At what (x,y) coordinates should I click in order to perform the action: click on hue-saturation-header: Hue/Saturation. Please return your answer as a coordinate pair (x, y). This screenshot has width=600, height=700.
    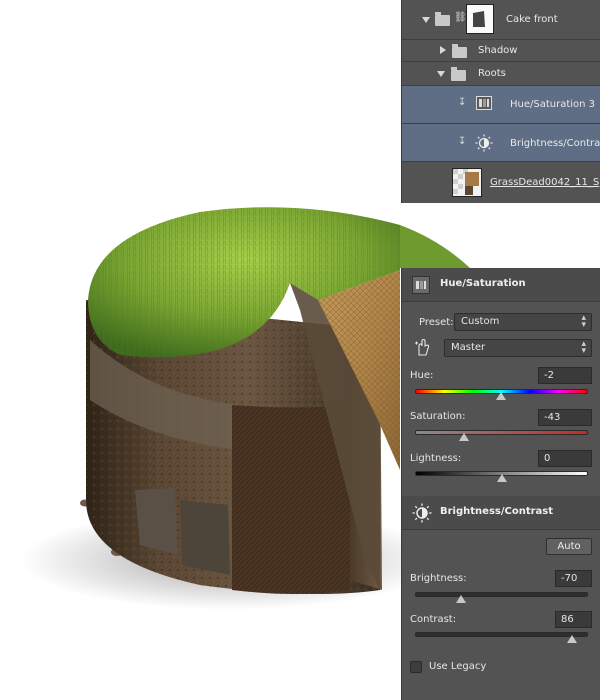
    Looking at the image, I should click on (501, 285).